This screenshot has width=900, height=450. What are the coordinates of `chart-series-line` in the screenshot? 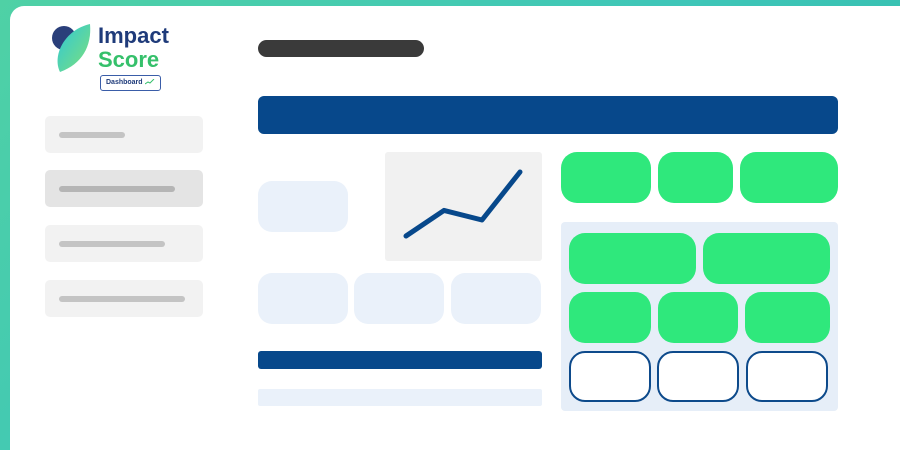 It's located at (463, 204).